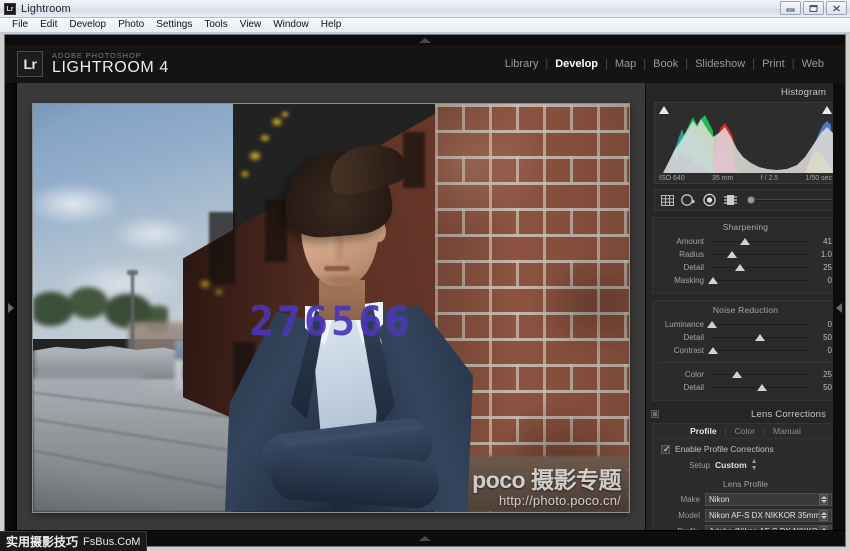 The image size is (850, 551). What do you see at coordinates (730, 200) in the screenshot?
I see `graduated-filter-icon` at bounding box center [730, 200].